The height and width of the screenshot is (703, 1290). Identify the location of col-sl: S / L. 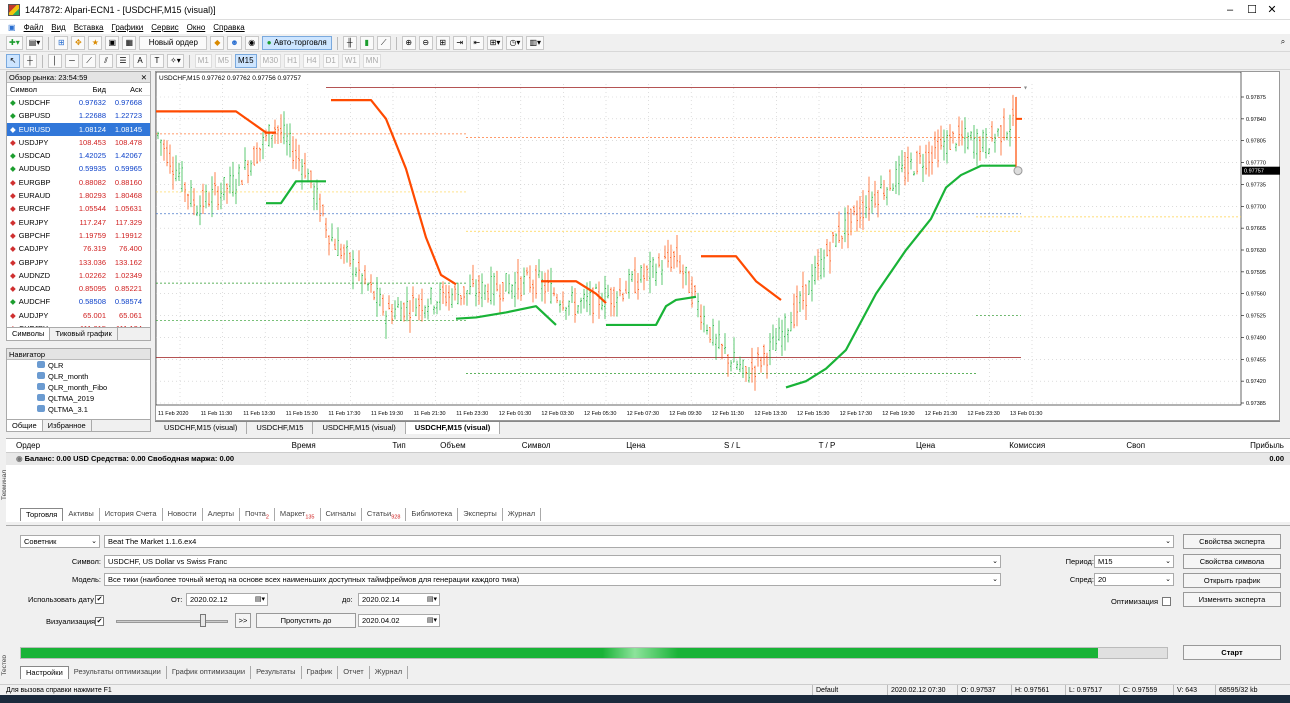
(692, 445).